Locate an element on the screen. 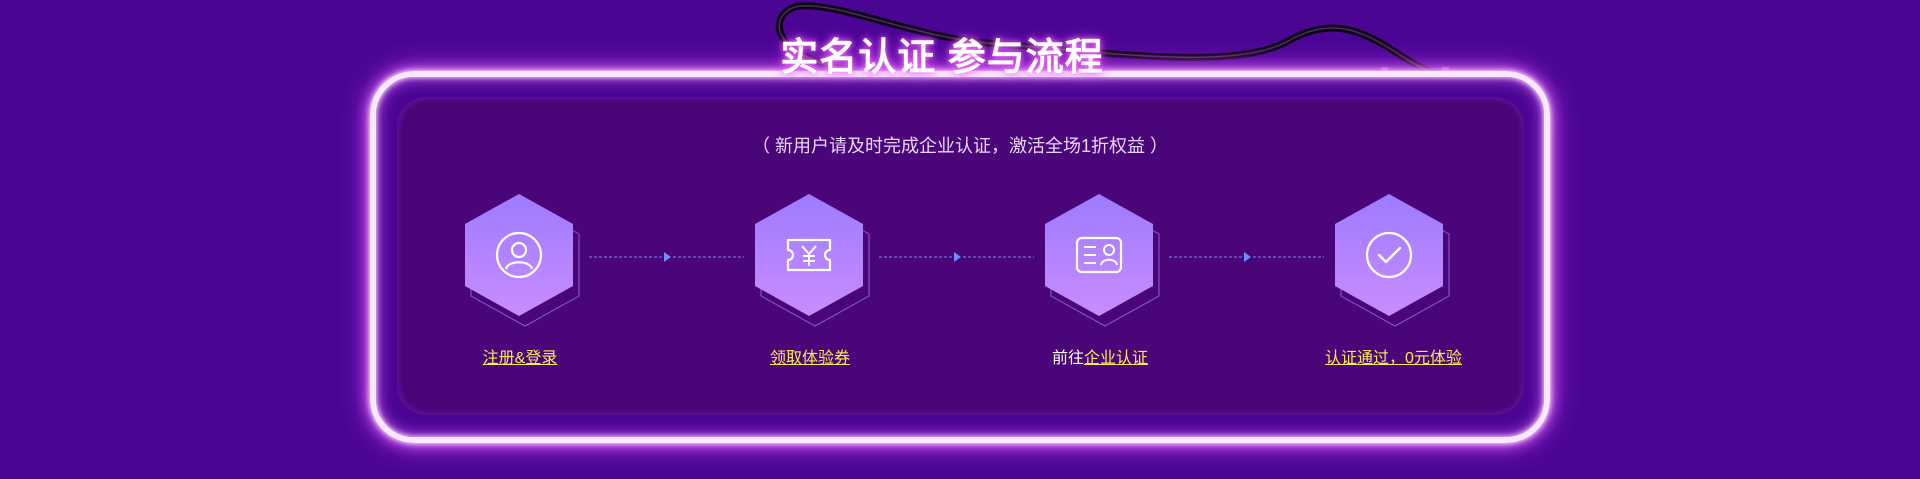  id-card-icon is located at coordinates (1099, 255).